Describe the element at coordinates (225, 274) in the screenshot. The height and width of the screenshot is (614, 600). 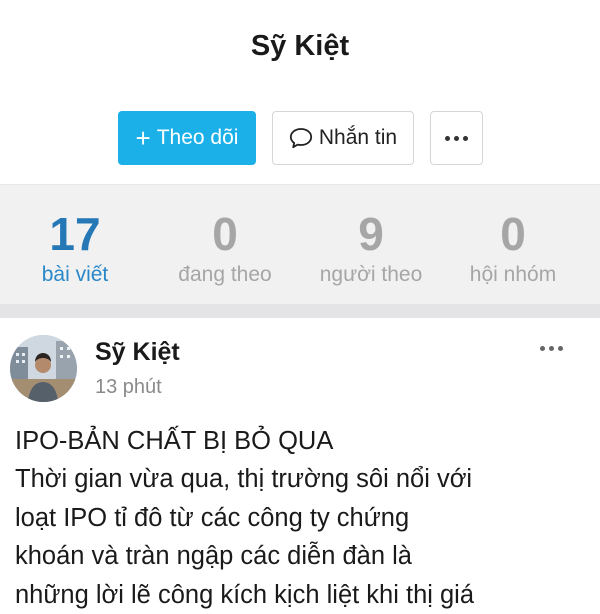
I see `stat-label: đang theo` at that location.